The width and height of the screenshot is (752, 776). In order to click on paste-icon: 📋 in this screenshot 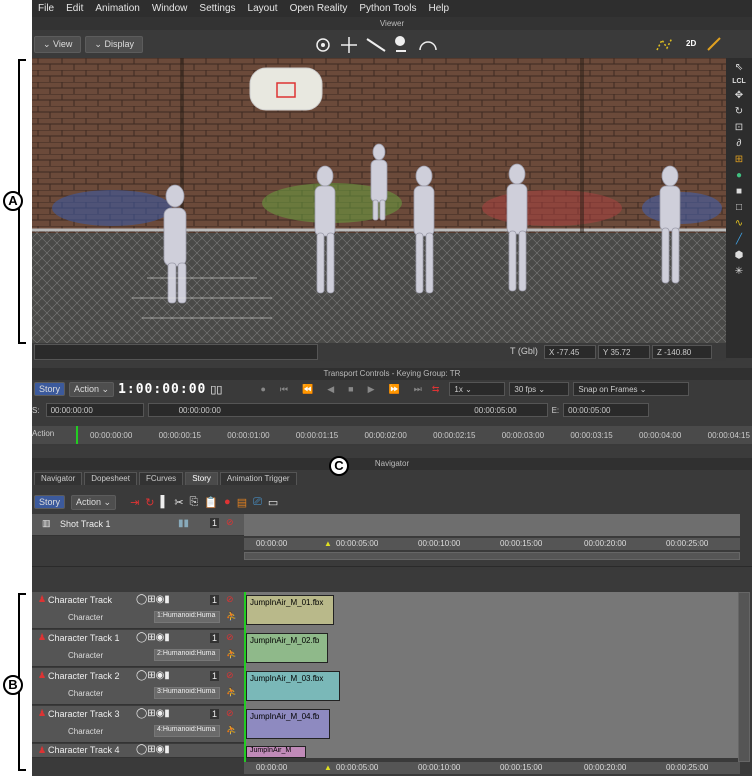, I will do `click(211, 502)`.